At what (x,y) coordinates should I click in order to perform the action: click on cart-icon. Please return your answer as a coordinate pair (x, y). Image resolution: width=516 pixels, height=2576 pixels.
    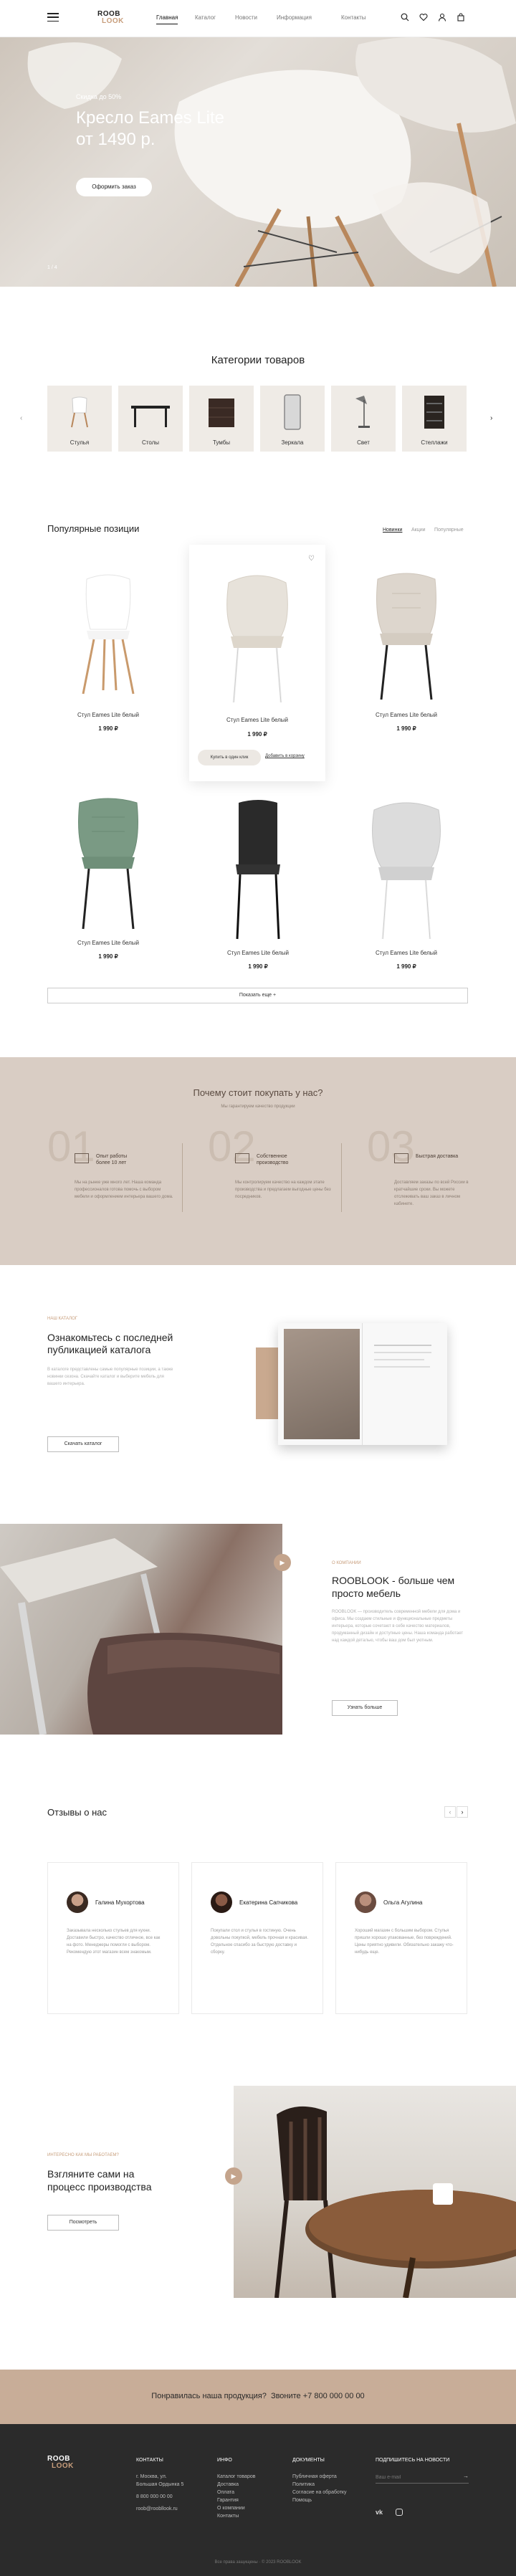
    Looking at the image, I should click on (461, 18).